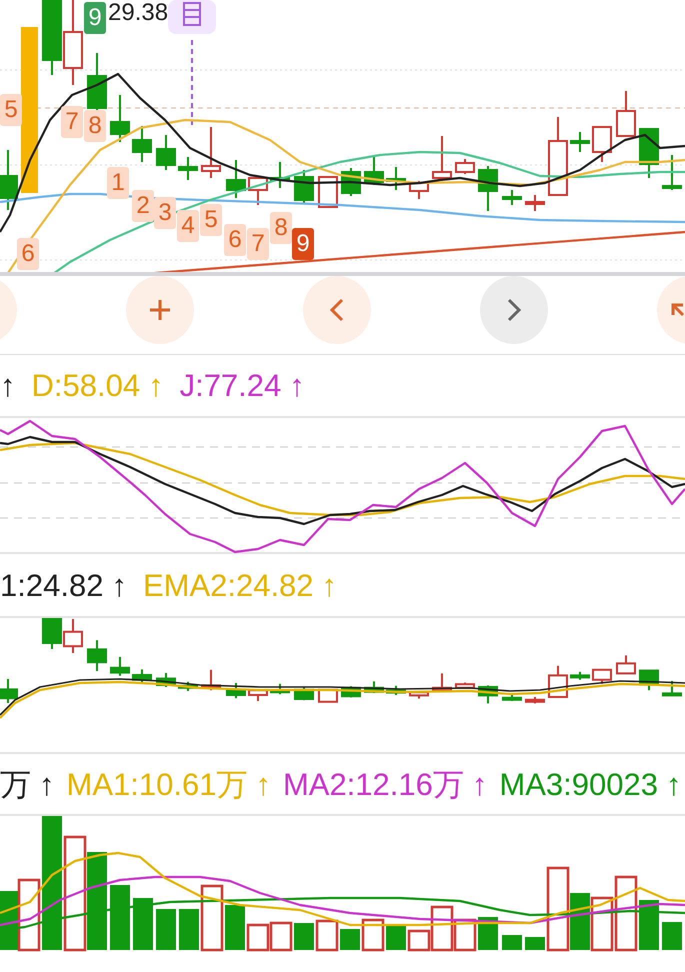  I want to click on indicator-value: MA3:90023, so click(578, 784).